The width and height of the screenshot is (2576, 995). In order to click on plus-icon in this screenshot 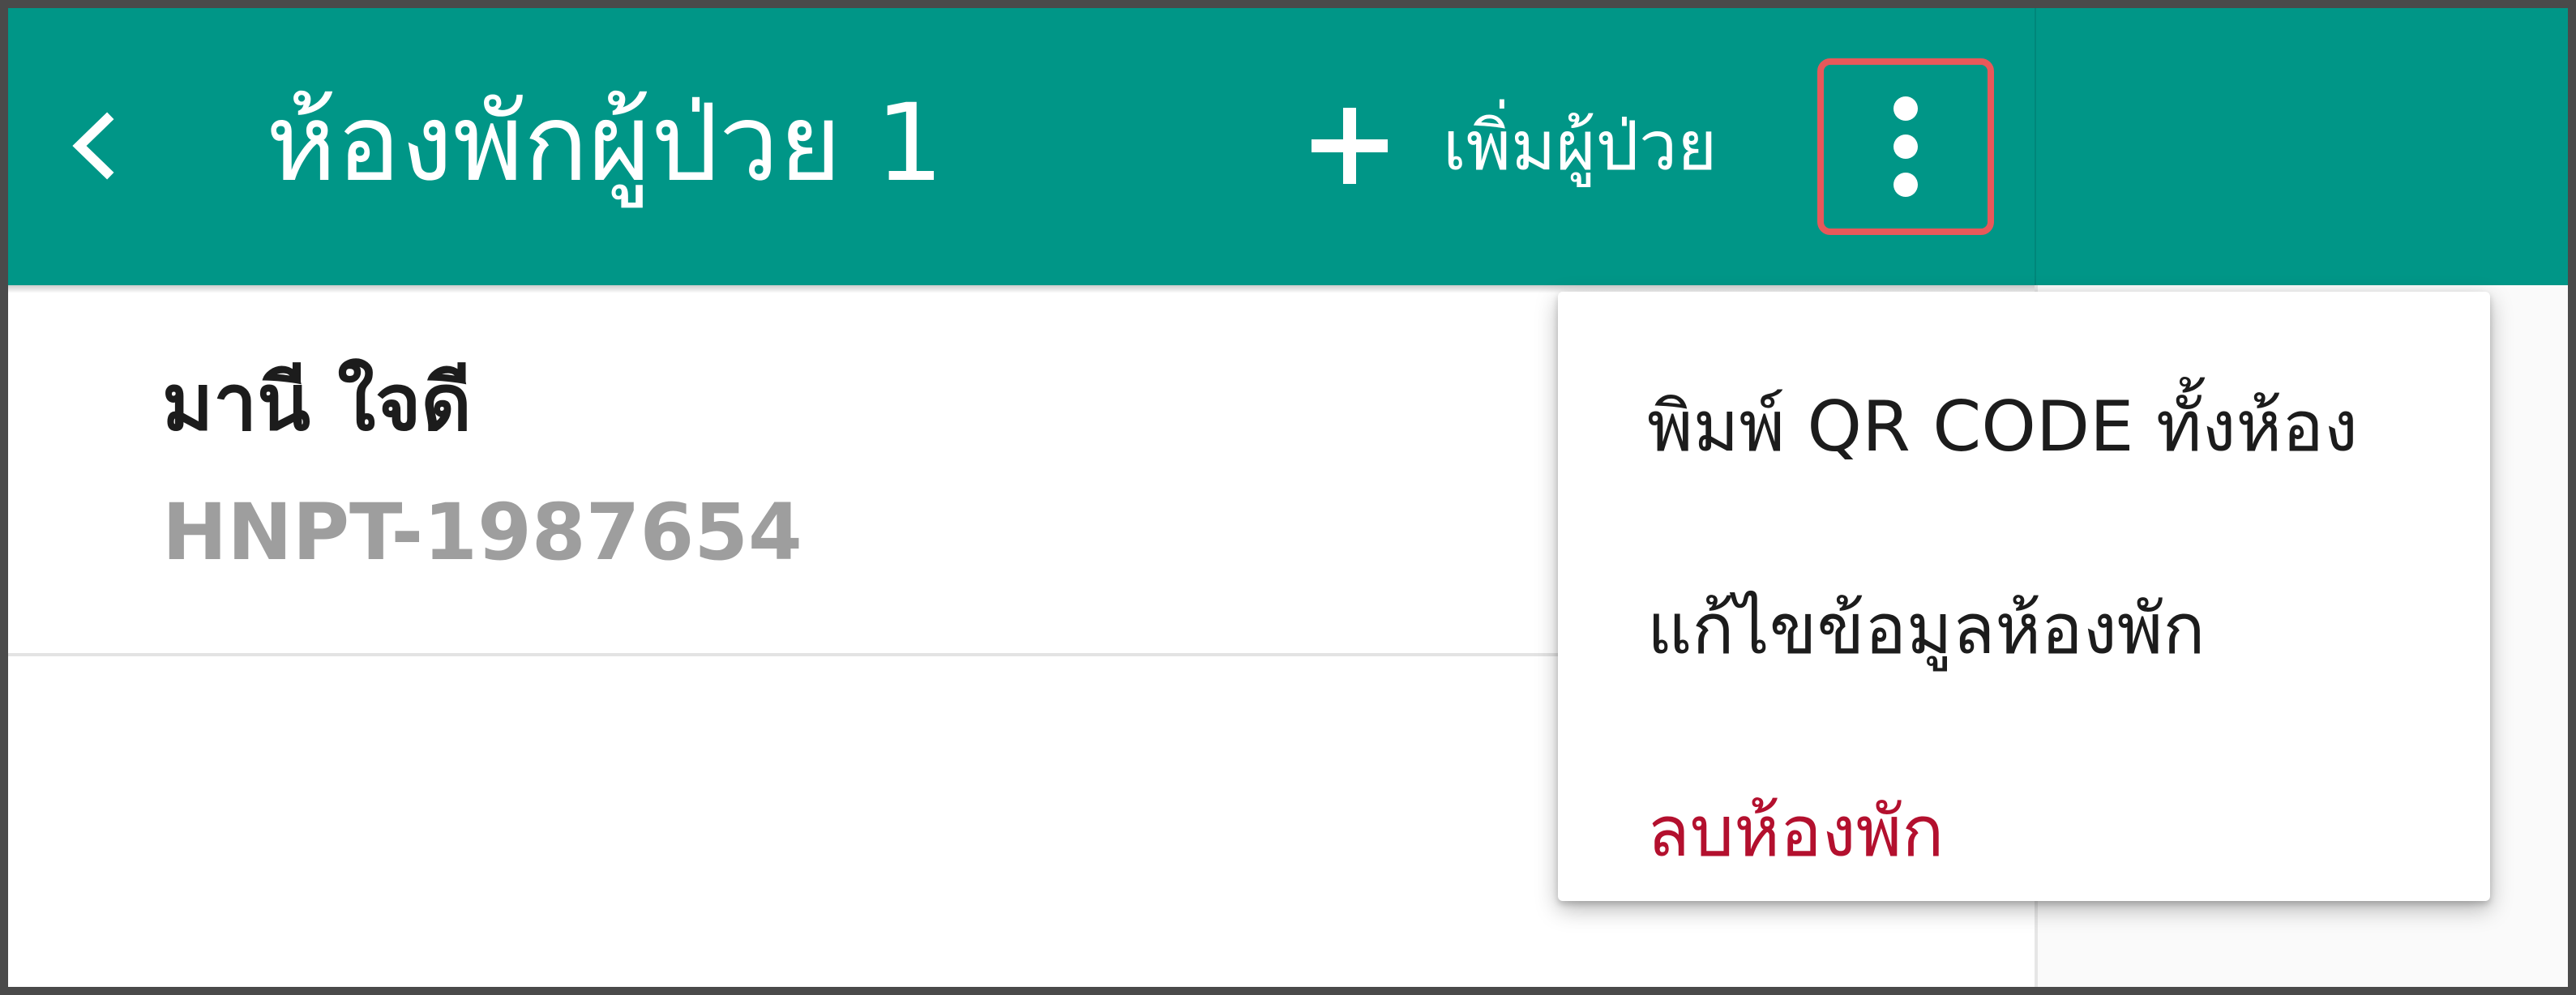, I will do `click(1350, 146)`.